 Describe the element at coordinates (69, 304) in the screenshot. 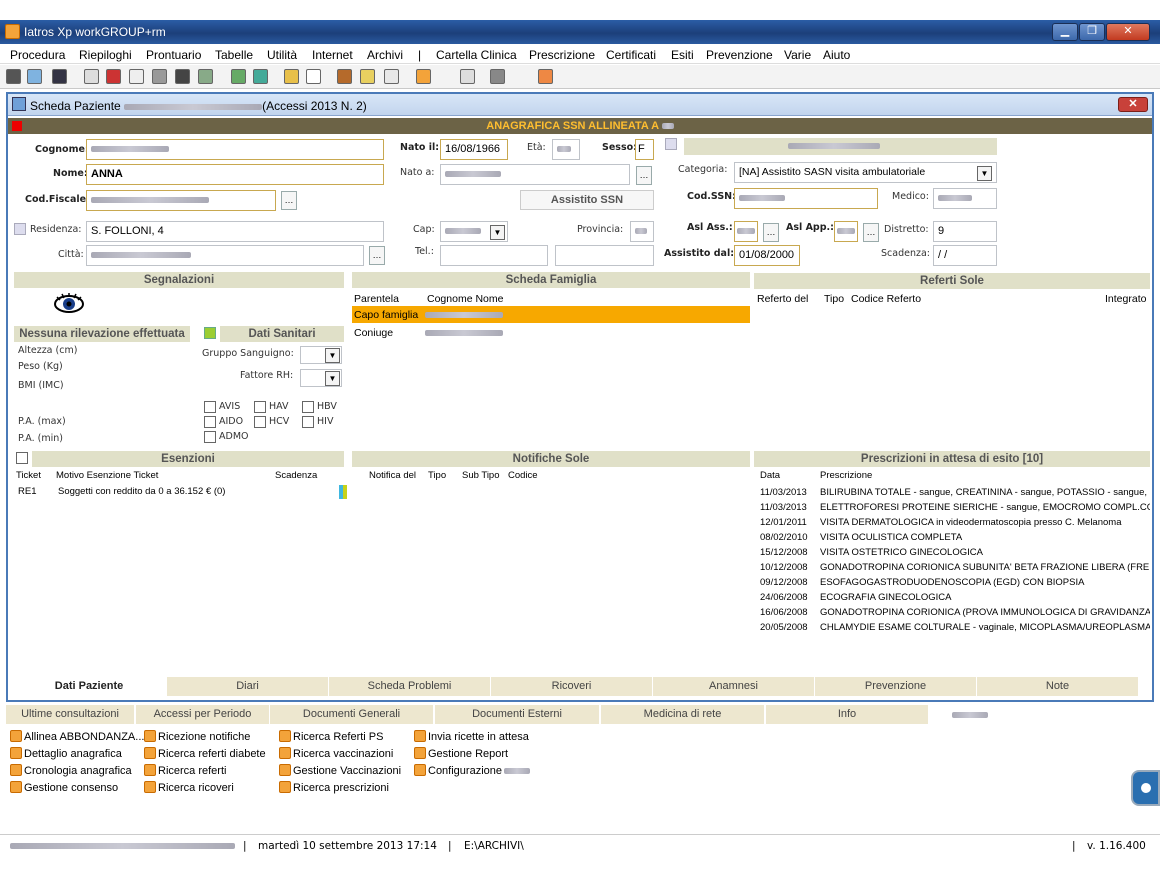

I see `eye-icon` at that location.